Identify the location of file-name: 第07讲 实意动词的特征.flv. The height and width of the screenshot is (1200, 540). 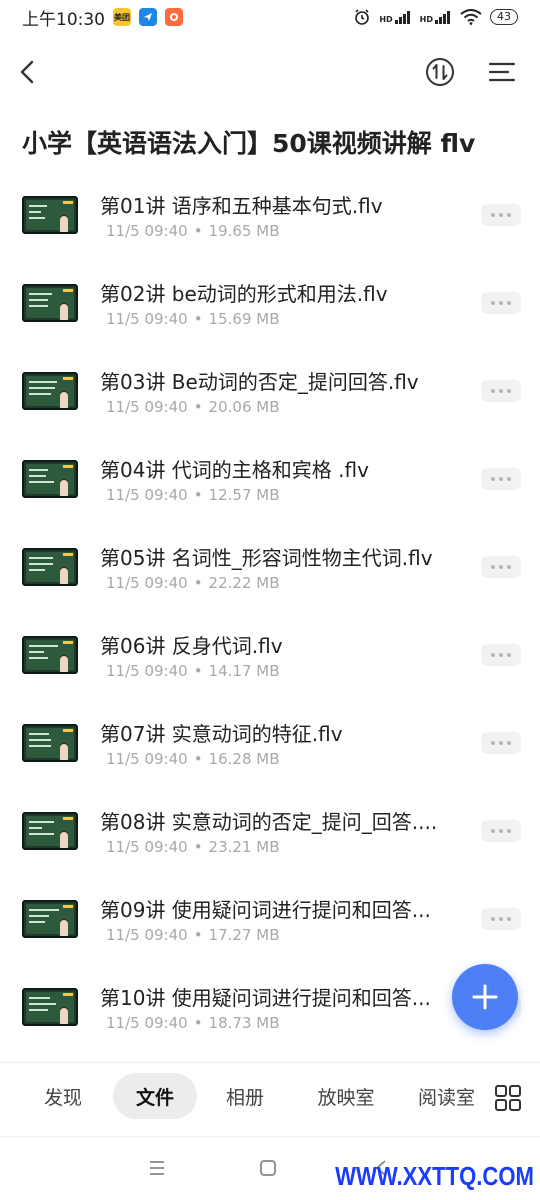
(221, 734).